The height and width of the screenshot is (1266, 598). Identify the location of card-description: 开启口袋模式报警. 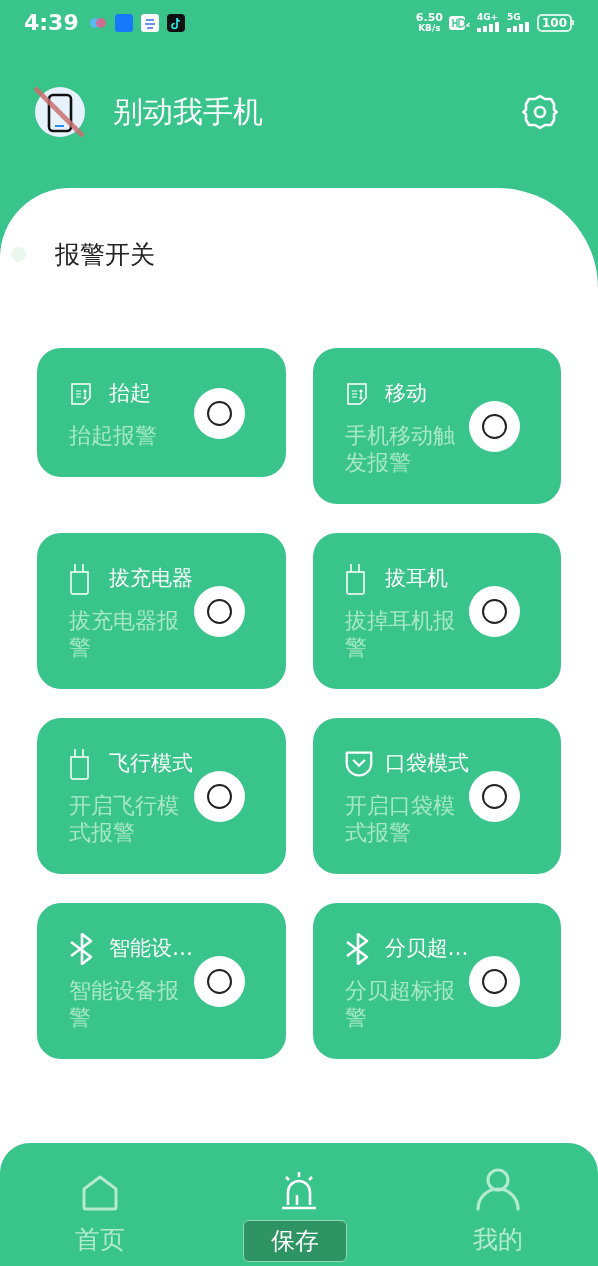
(400, 818).